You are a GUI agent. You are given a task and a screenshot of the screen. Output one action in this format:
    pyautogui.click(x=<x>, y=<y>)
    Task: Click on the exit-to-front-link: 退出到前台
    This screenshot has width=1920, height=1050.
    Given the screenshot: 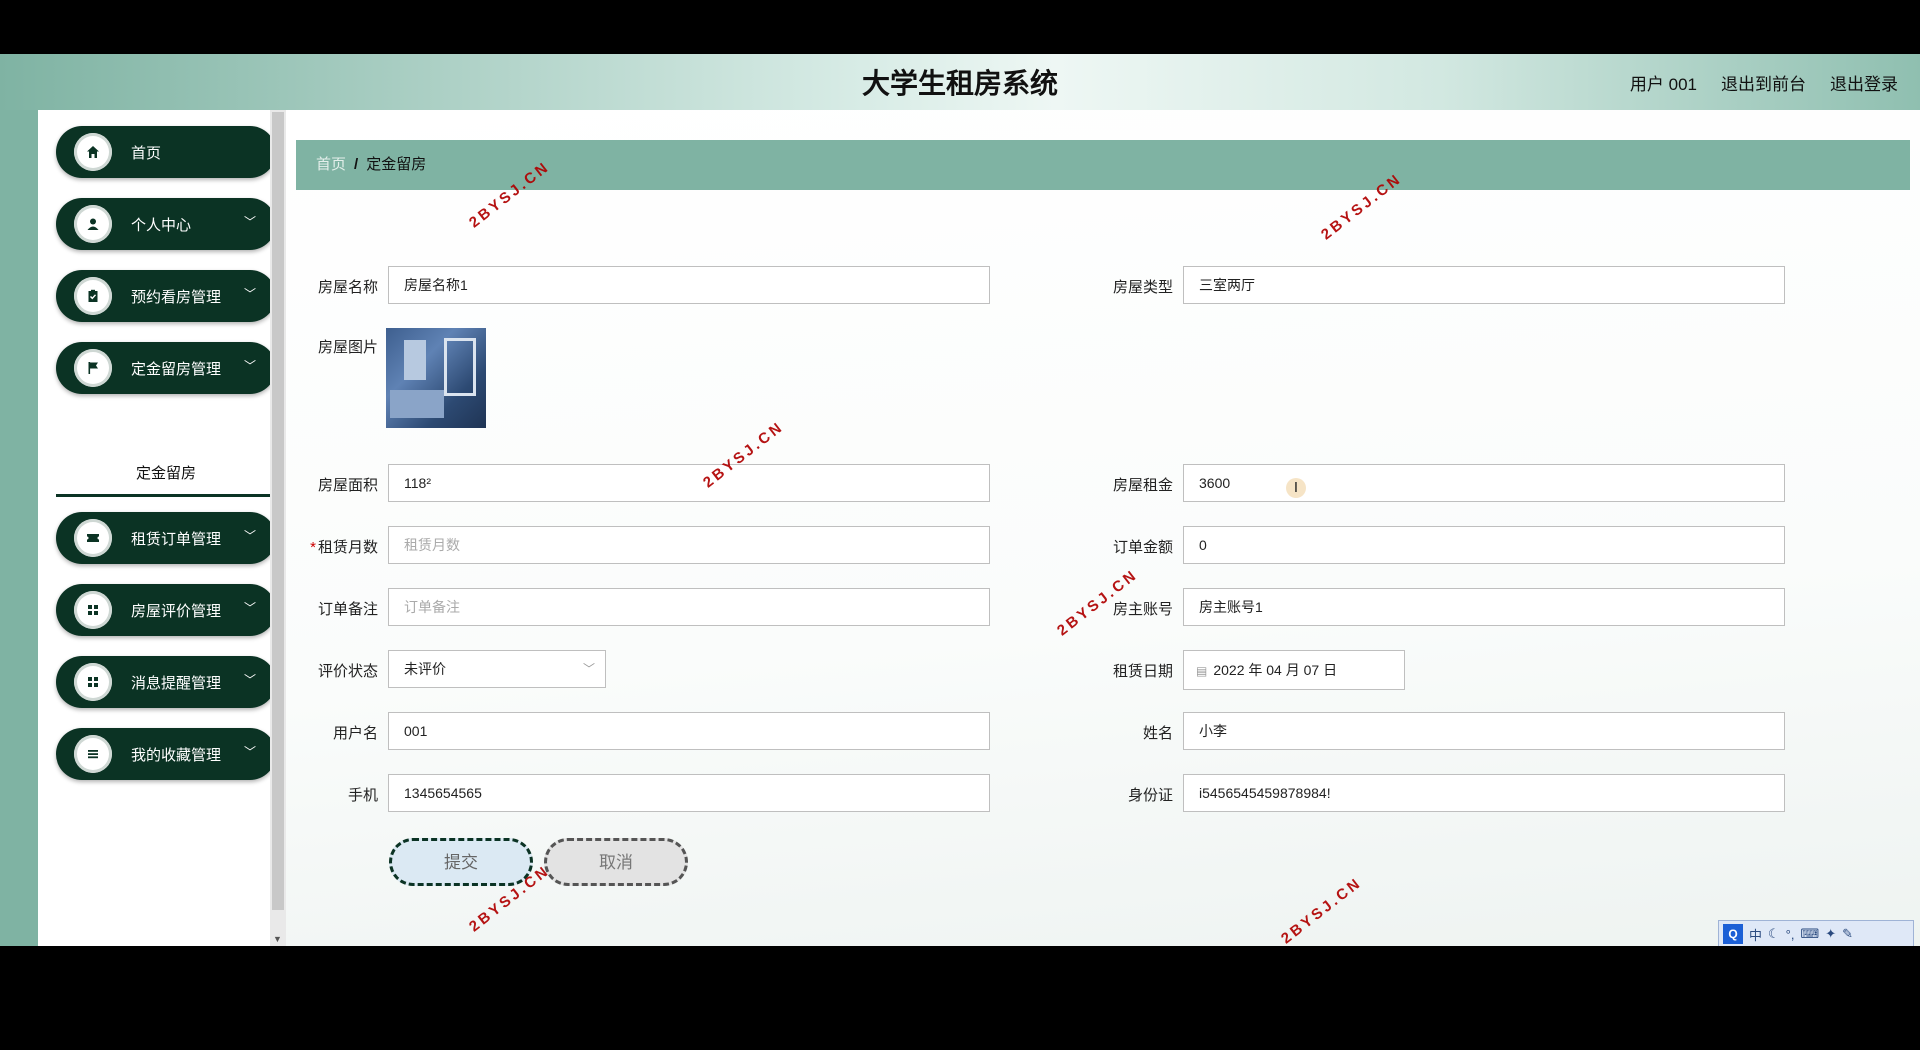 What is the action you would take?
    pyautogui.click(x=1763, y=82)
    